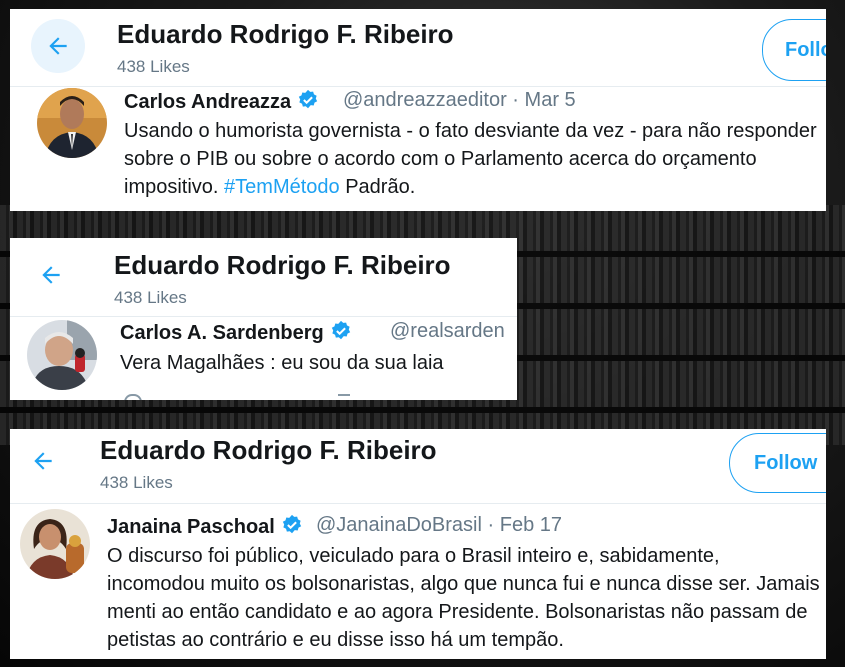 This screenshot has width=845, height=667. I want to click on author-name: Janaina Paschoal, so click(205, 526).